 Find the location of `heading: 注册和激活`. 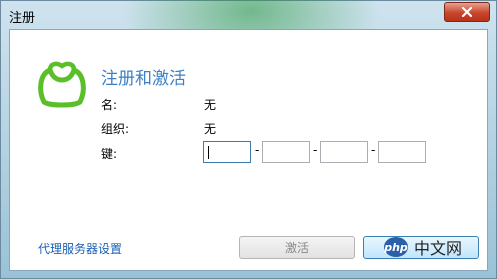

heading: 注册和激活 is located at coordinates (143, 79).